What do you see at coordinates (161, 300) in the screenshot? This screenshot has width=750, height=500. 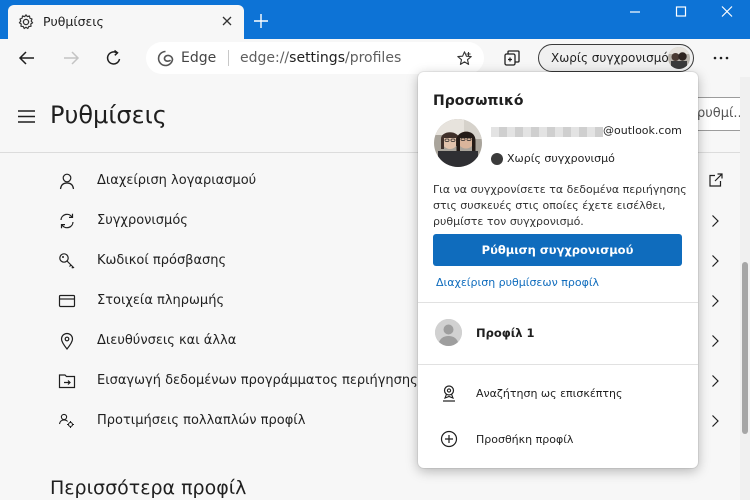 I see `row-label: Στοιχεία πληρωμής` at bounding box center [161, 300].